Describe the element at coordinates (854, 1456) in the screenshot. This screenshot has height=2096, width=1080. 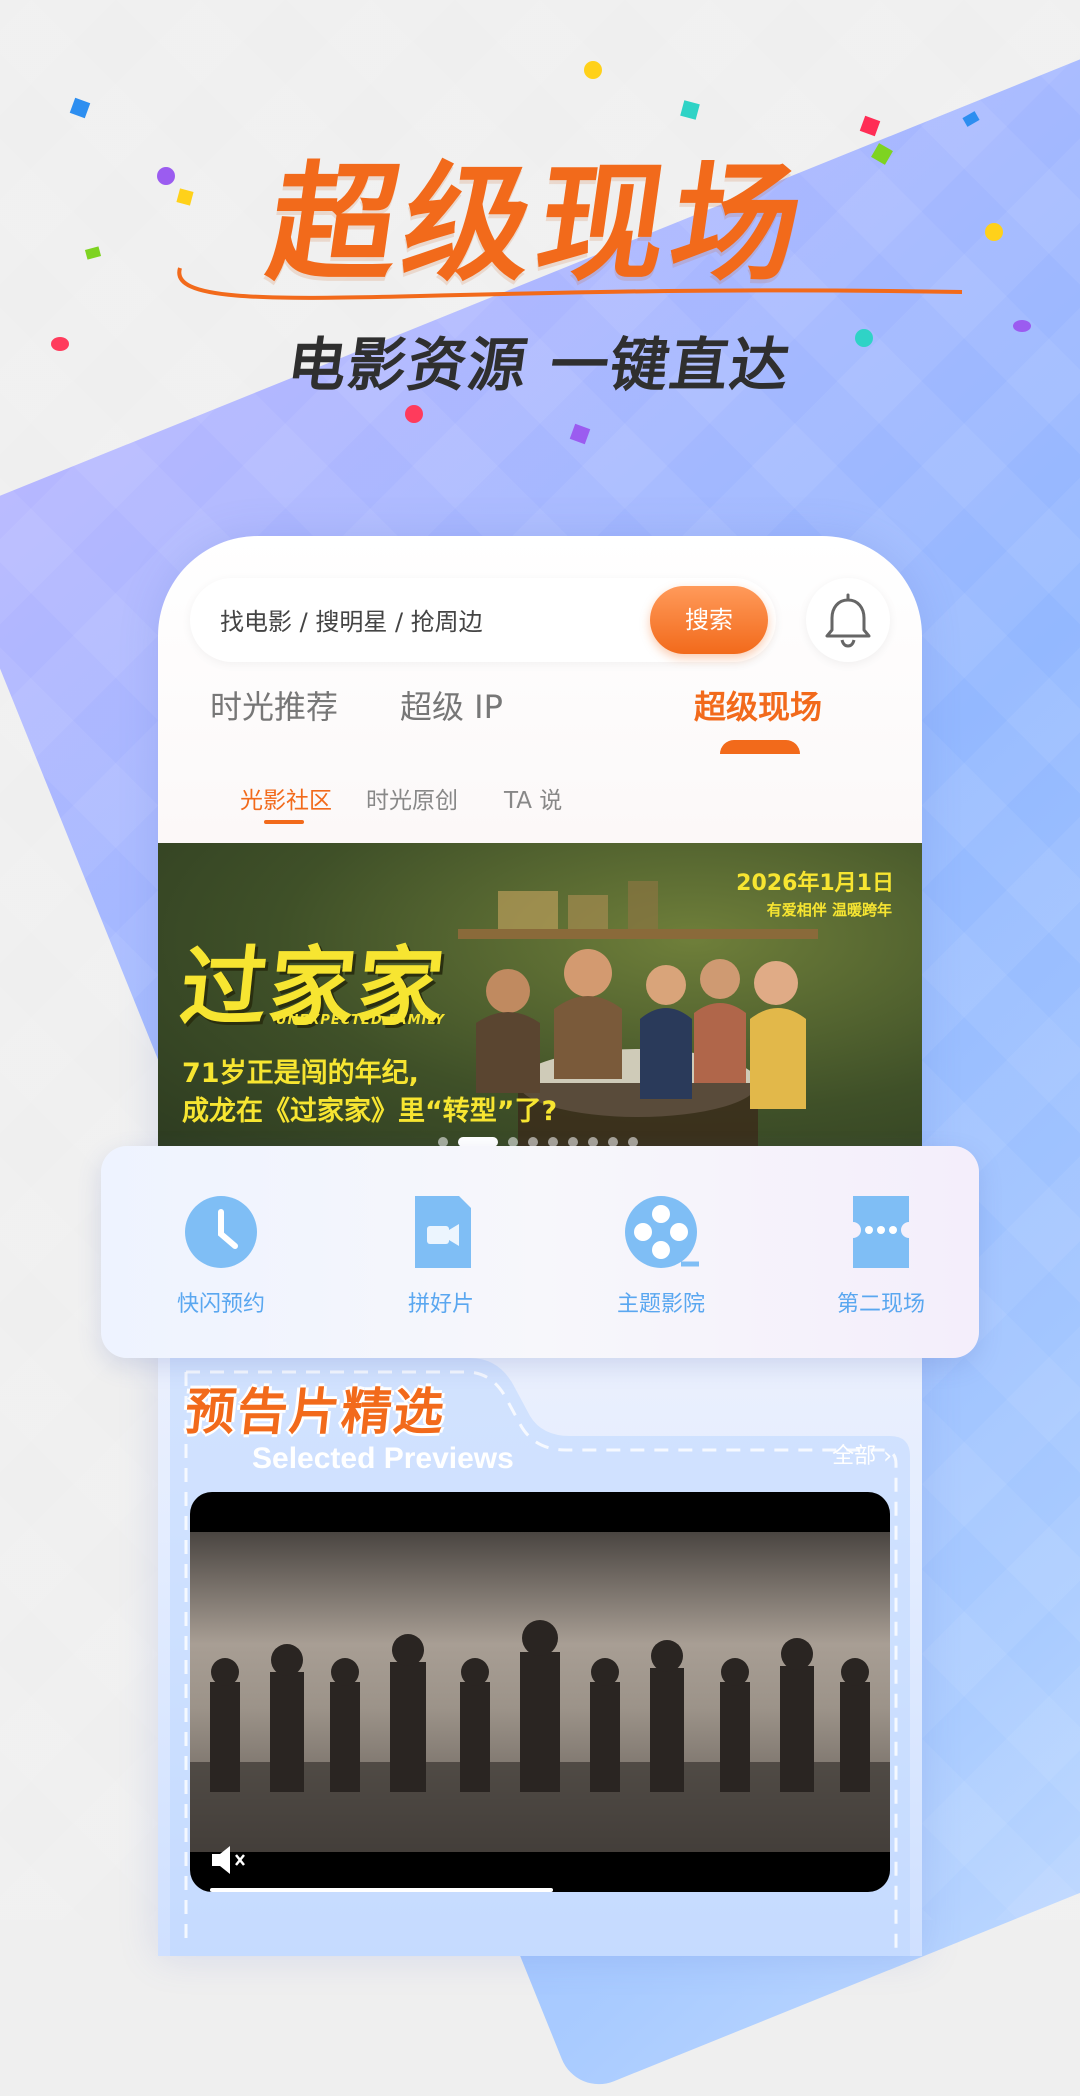
I see `previews-all-label: 全部` at that location.